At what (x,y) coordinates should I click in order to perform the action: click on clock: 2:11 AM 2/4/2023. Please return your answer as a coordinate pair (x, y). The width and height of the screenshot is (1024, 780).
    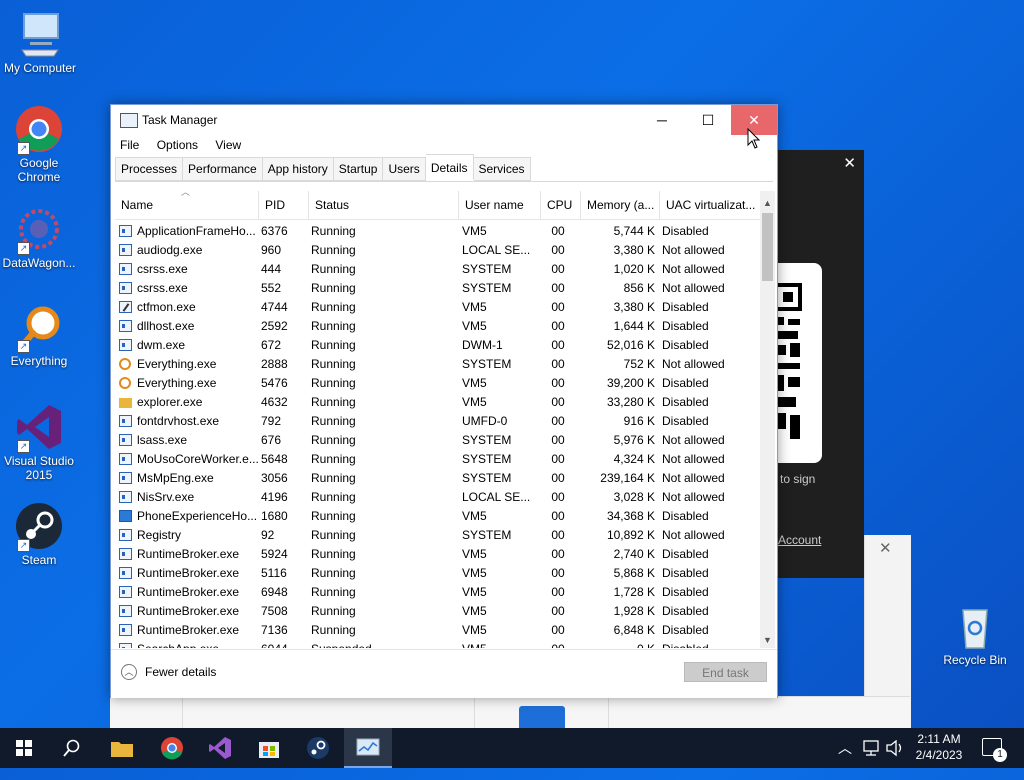
    Looking at the image, I should click on (939, 747).